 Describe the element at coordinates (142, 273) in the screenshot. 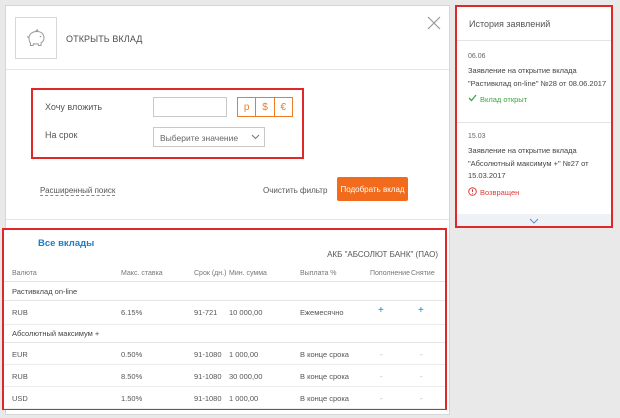

I see `column-header: Макс. ставка` at that location.